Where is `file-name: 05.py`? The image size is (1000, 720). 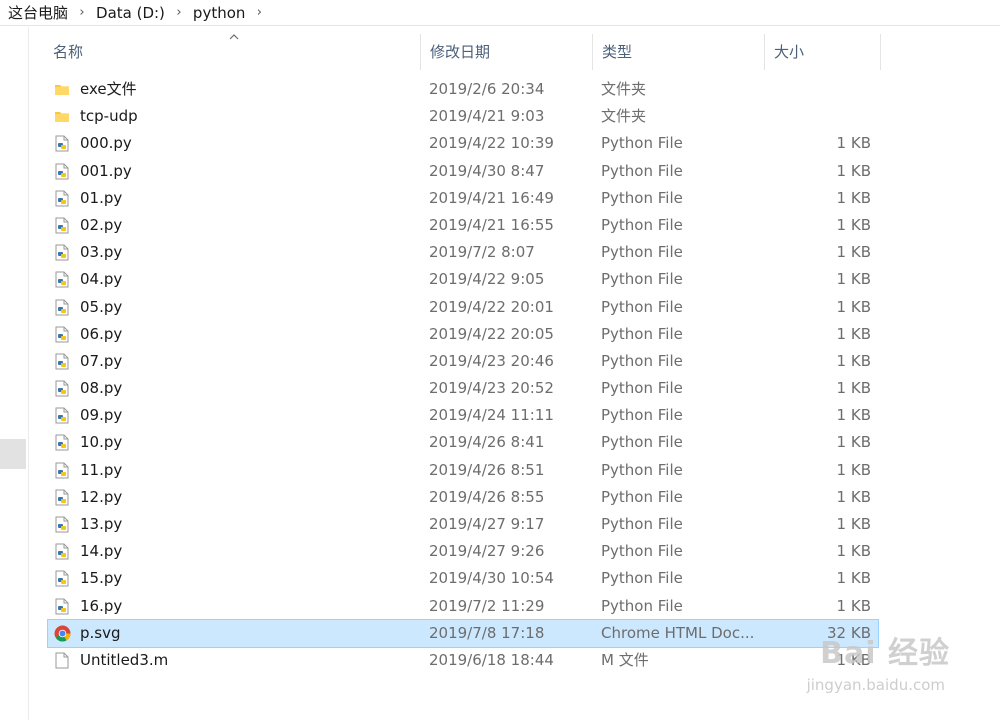
file-name: 05.py is located at coordinates (101, 306).